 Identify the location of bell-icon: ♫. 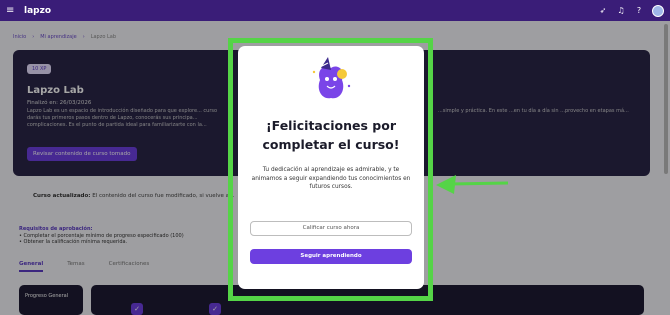
(621, 10).